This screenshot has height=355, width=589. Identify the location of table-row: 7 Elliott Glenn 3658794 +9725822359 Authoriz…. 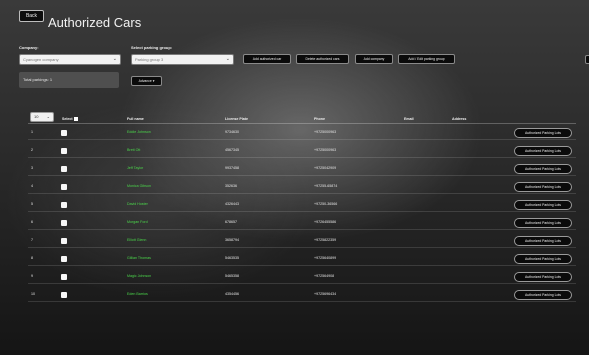
(302, 241).